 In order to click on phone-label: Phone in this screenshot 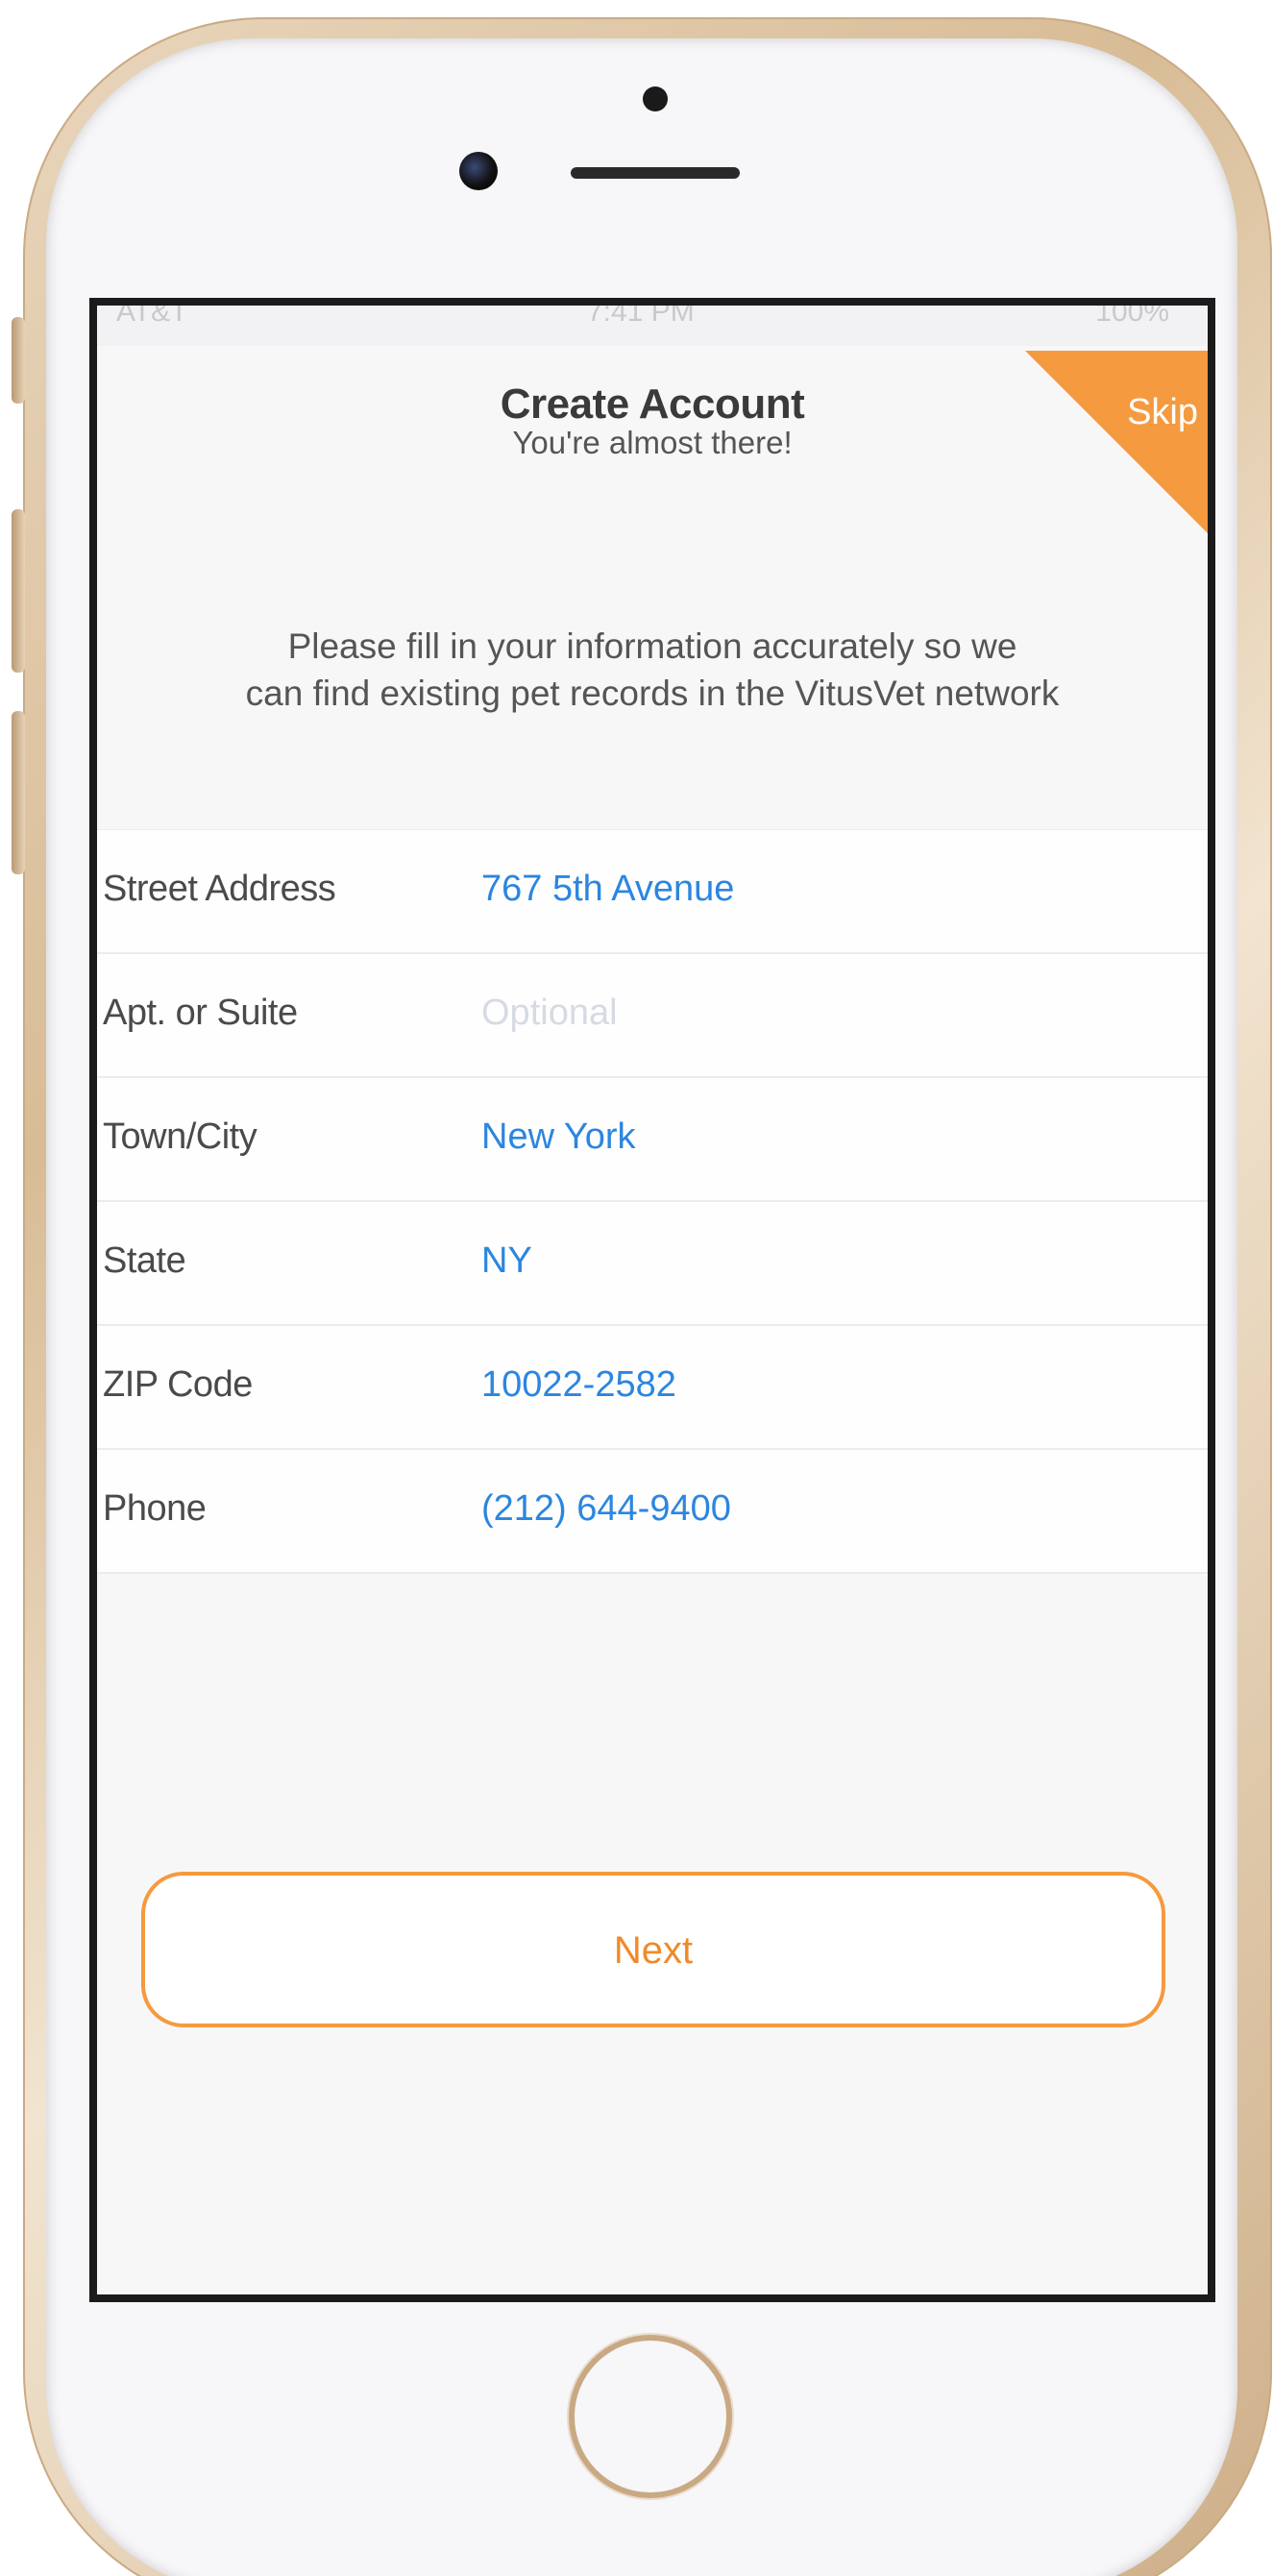, I will do `click(155, 1508)`.